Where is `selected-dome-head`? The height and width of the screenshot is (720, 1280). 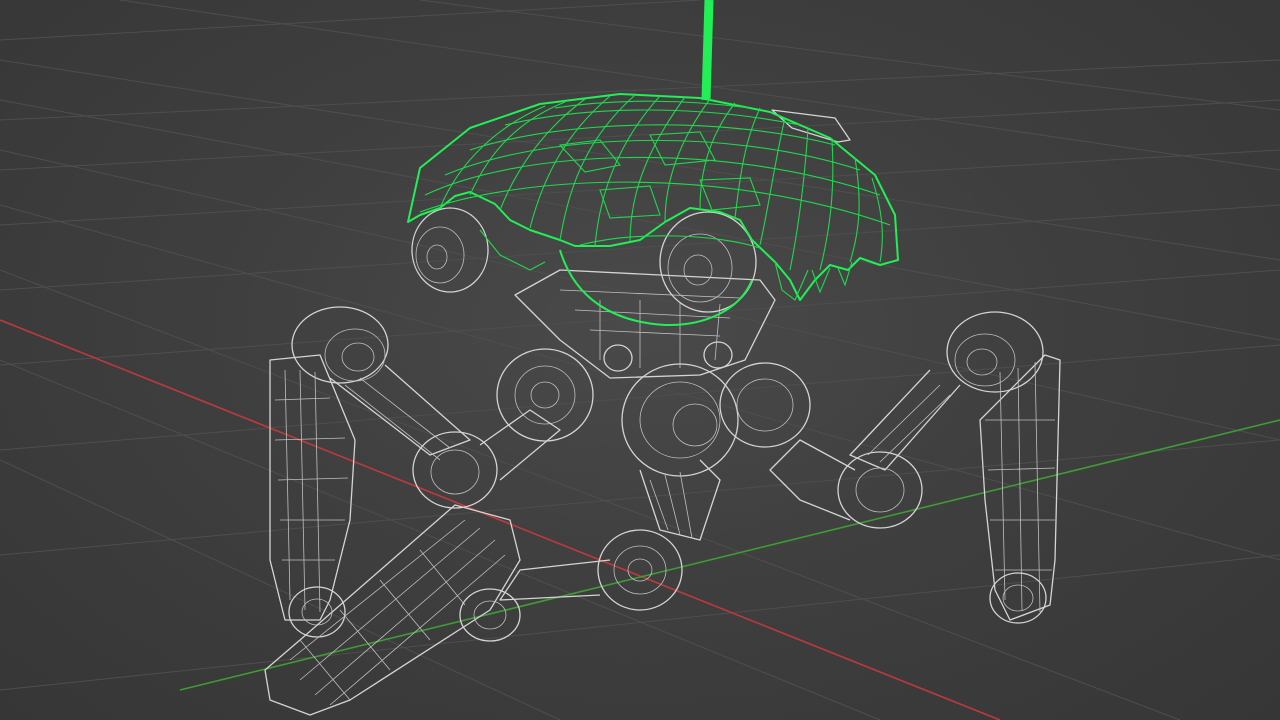
selected-dome-head is located at coordinates (653, 210).